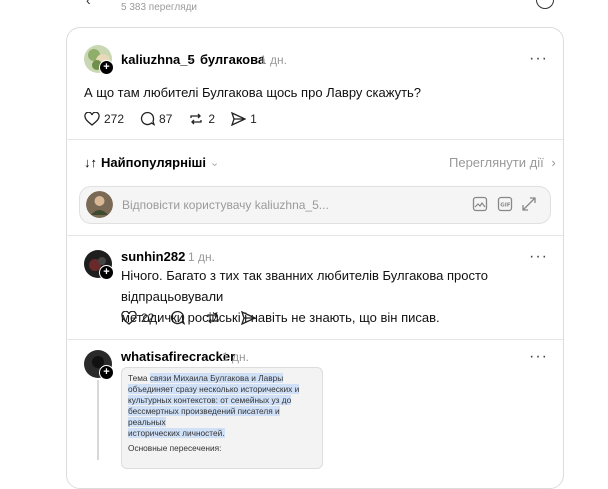 The height and width of the screenshot is (489, 608). Describe the element at coordinates (304, 9) in the screenshot. I see `top-bar: ‹ 5 383 перегляди` at that location.